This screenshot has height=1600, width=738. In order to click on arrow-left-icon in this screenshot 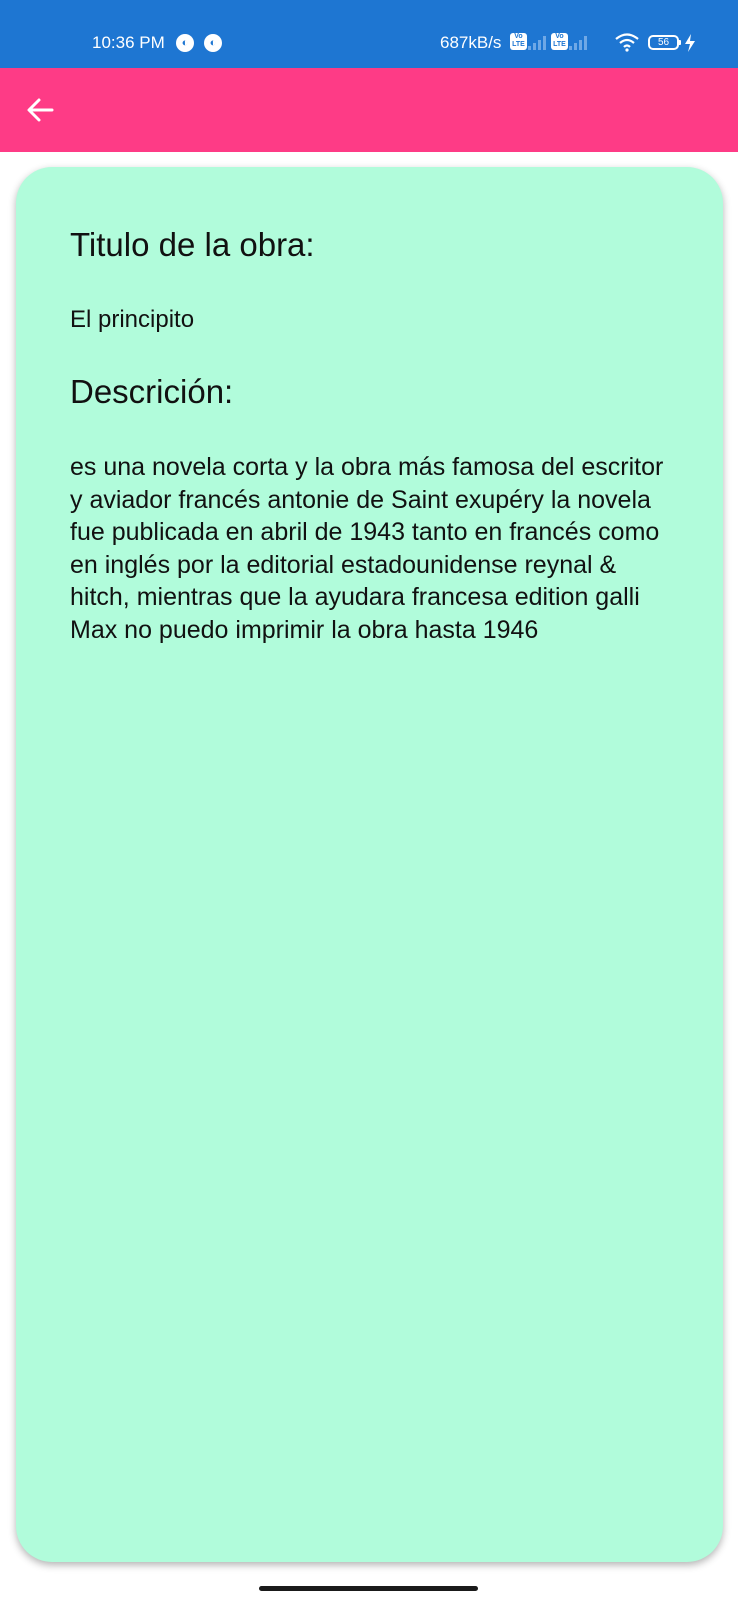, I will do `click(40, 110)`.